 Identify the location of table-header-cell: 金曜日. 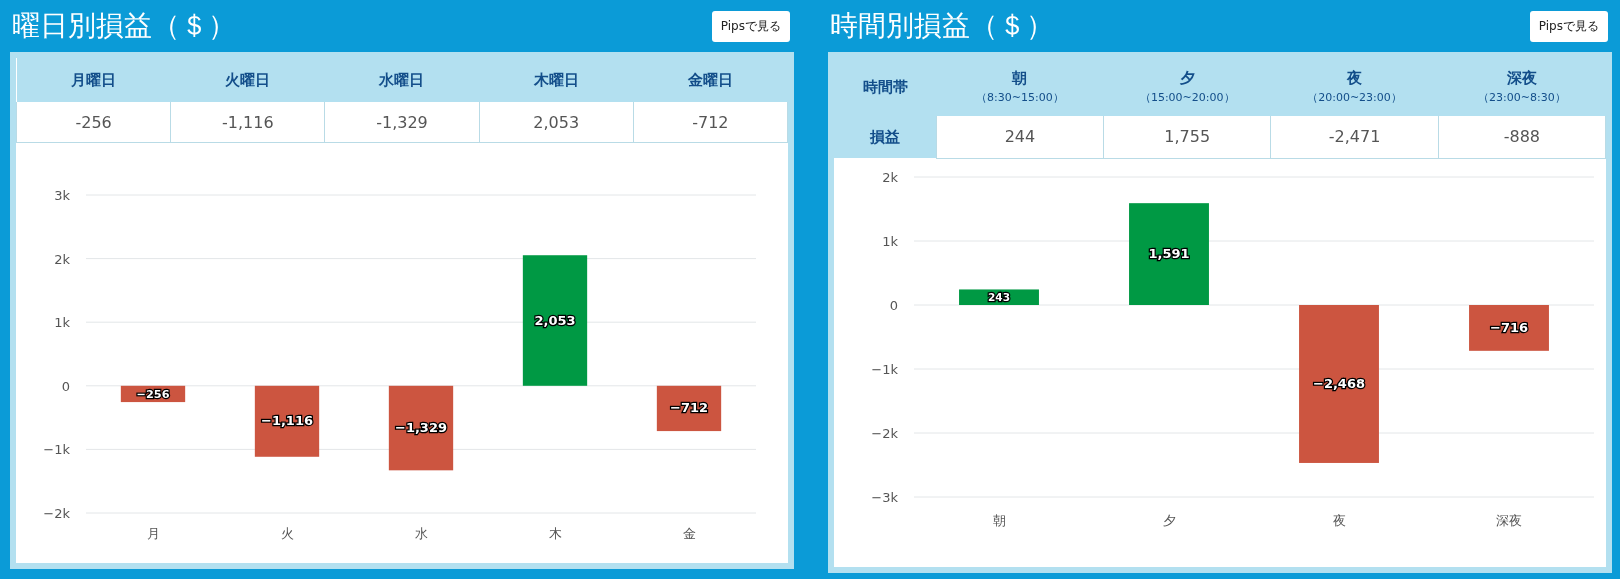
(710, 80).